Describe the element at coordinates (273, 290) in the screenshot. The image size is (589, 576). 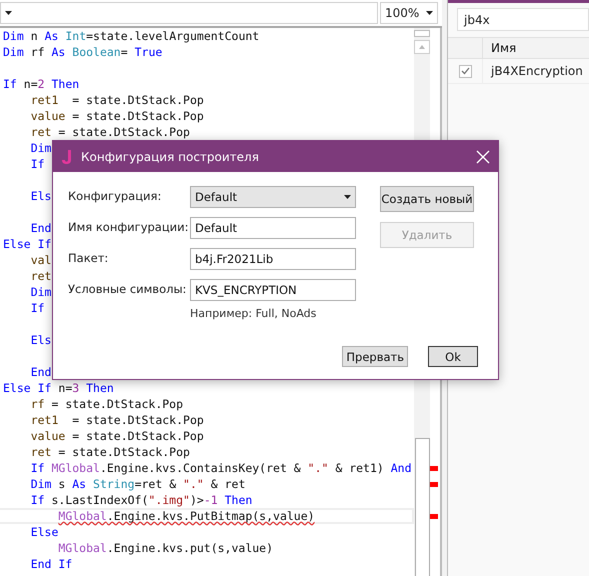
I see `input-field: KVS_ENCRYPTION` at that location.